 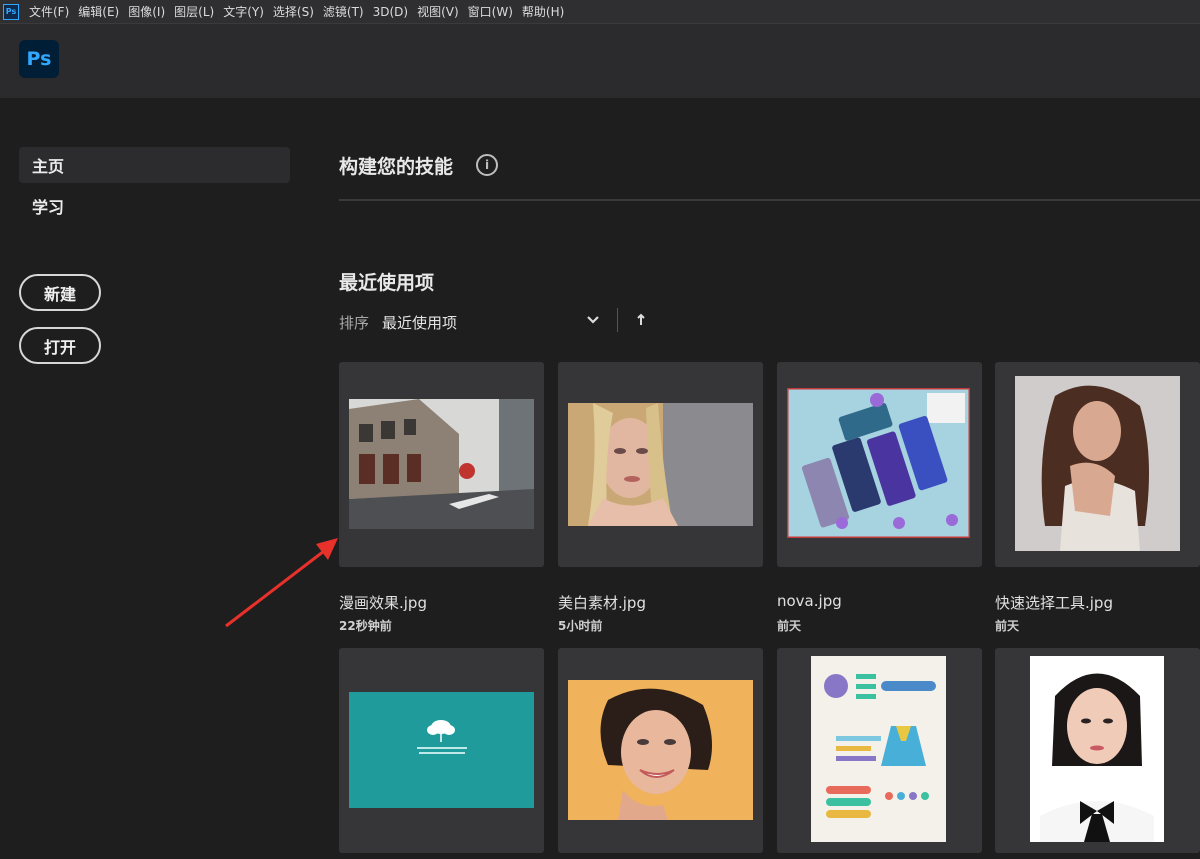 What do you see at coordinates (499, 322) in the screenshot?
I see `sort-control: 排序 最近使用项` at bounding box center [499, 322].